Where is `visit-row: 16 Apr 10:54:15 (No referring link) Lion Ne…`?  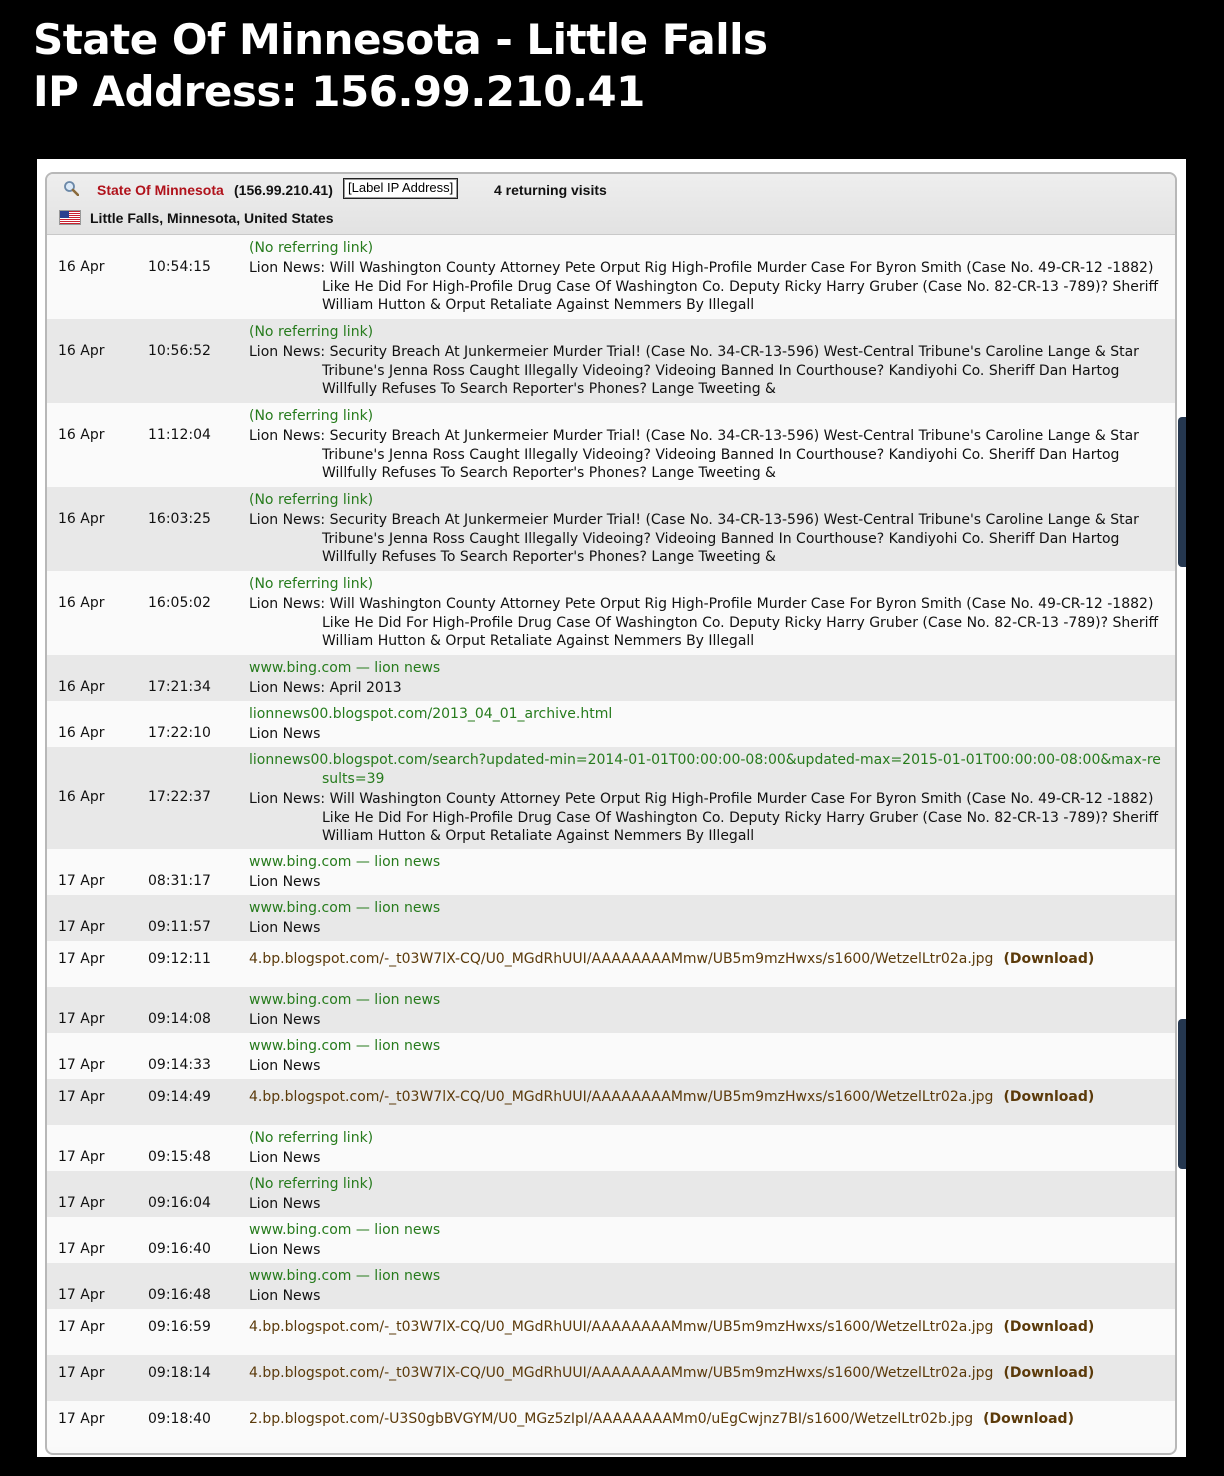
visit-row: 16 Apr 10:54:15 (No referring link) Lion Ne… is located at coordinates (611, 277).